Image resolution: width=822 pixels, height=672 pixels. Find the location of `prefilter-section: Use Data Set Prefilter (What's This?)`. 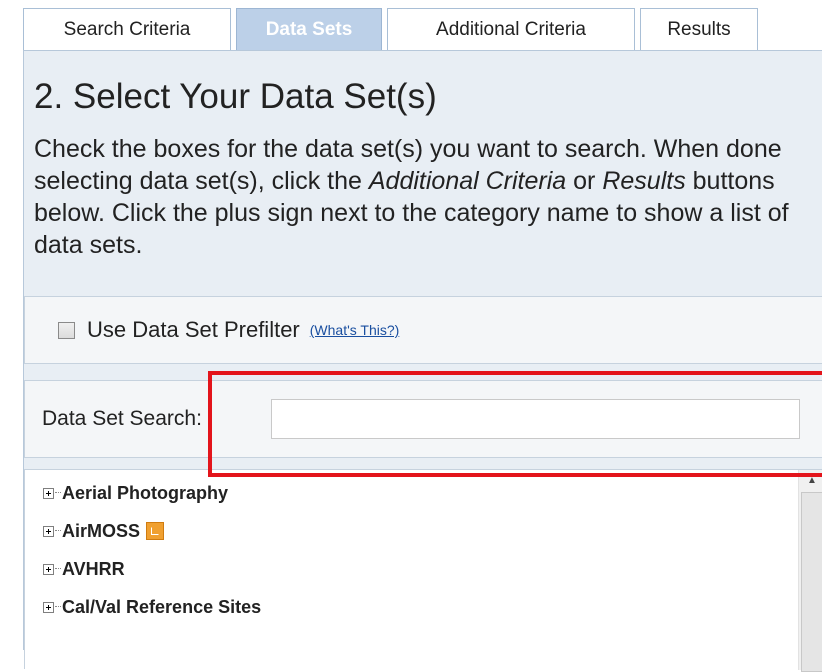

prefilter-section: Use Data Set Prefilter (What's This?) is located at coordinates (423, 330).